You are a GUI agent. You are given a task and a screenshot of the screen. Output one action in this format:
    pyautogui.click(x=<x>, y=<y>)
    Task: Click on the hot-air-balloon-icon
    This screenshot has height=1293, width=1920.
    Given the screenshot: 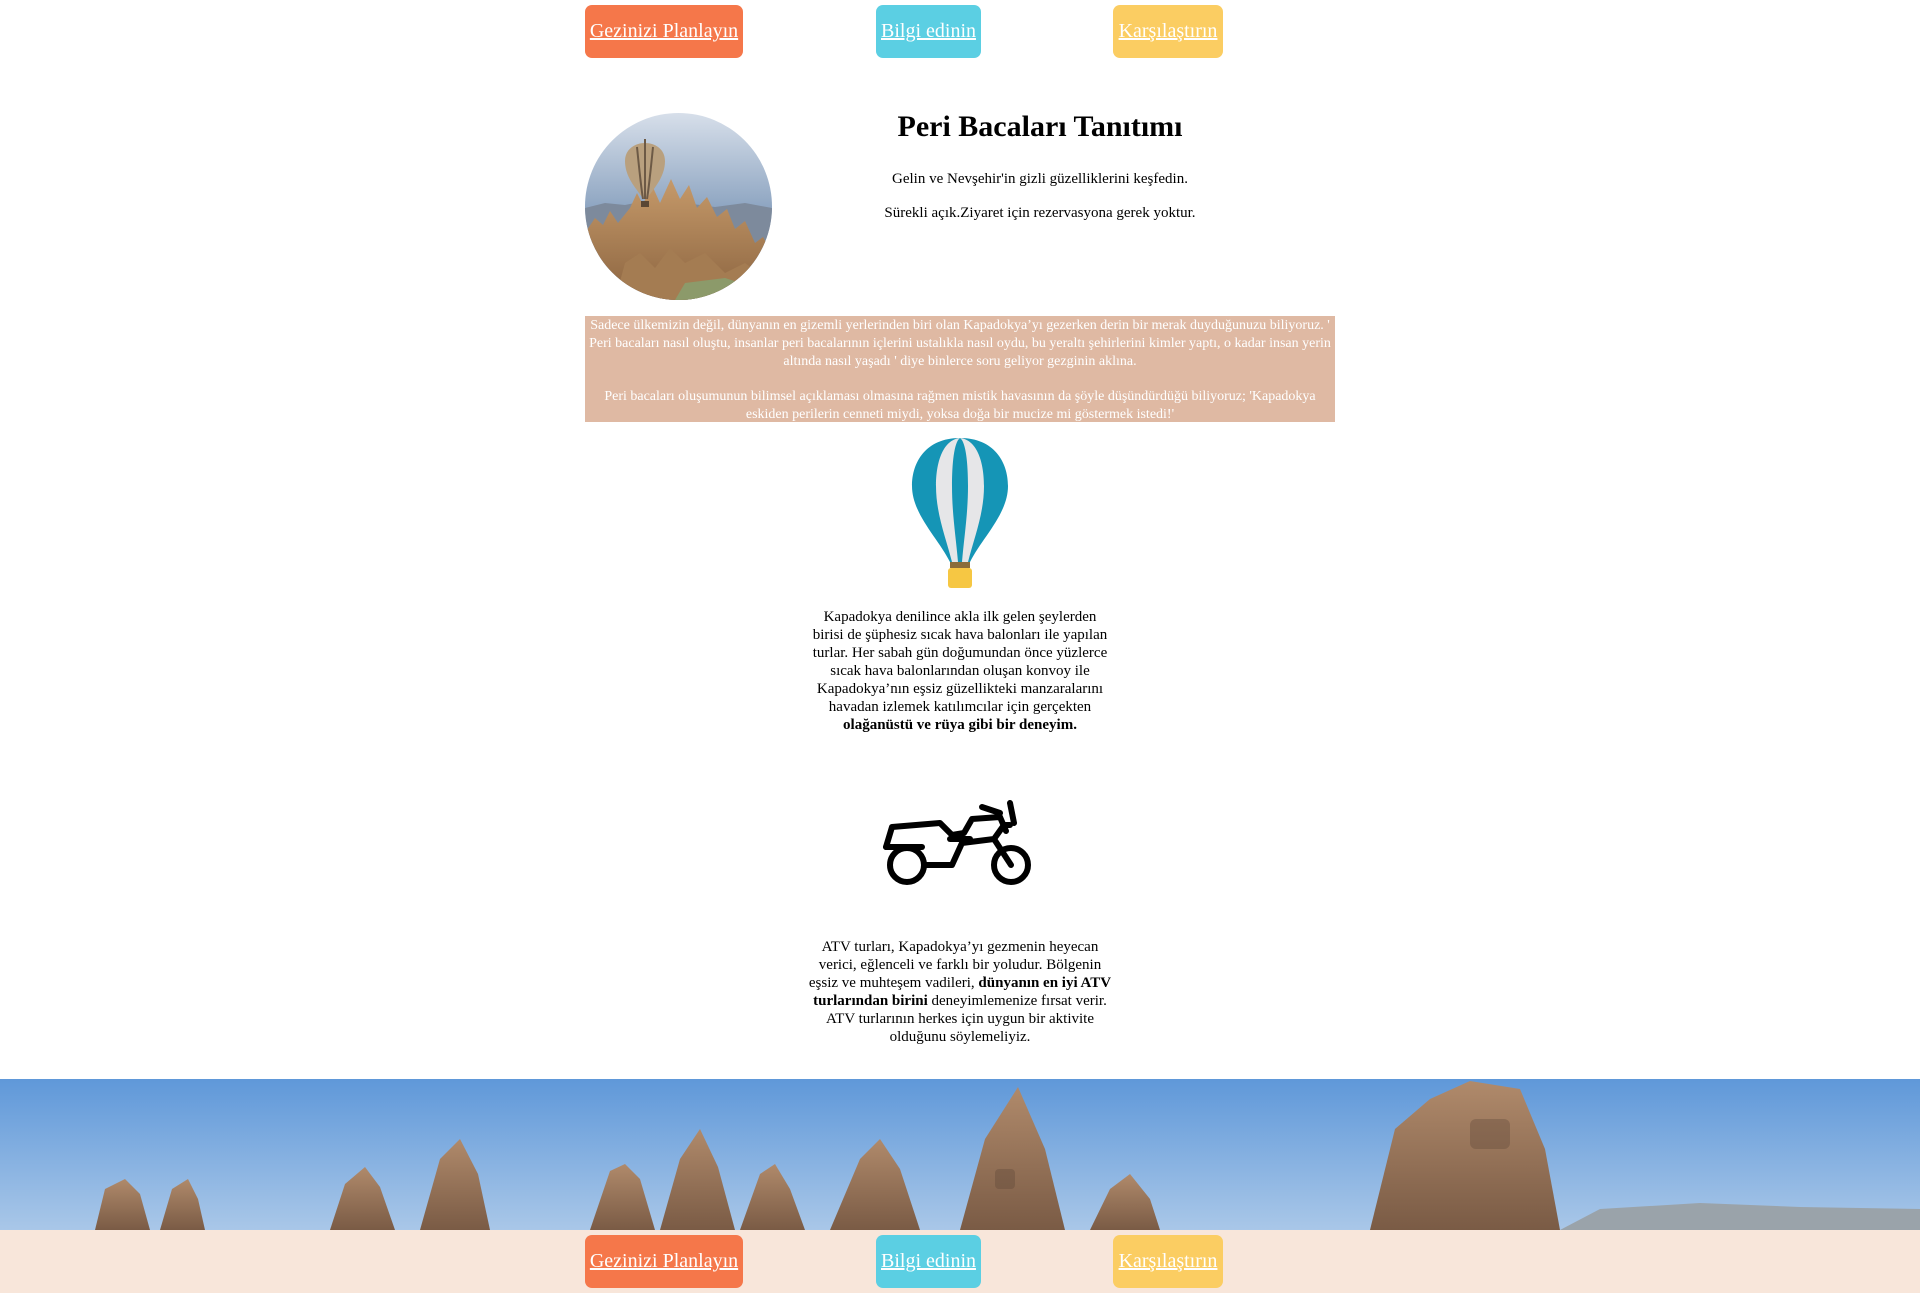 What is the action you would take?
    pyautogui.click(x=960, y=512)
    